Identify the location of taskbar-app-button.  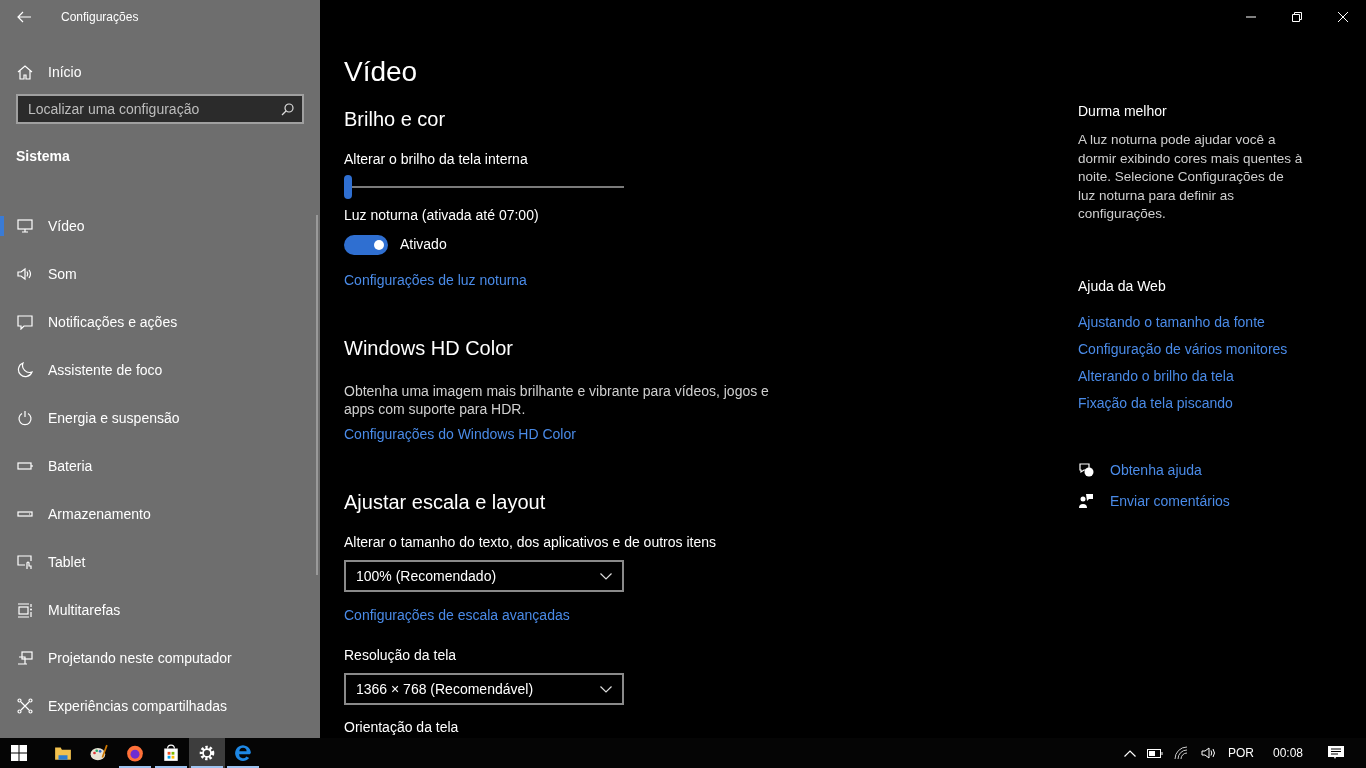
(207, 753).